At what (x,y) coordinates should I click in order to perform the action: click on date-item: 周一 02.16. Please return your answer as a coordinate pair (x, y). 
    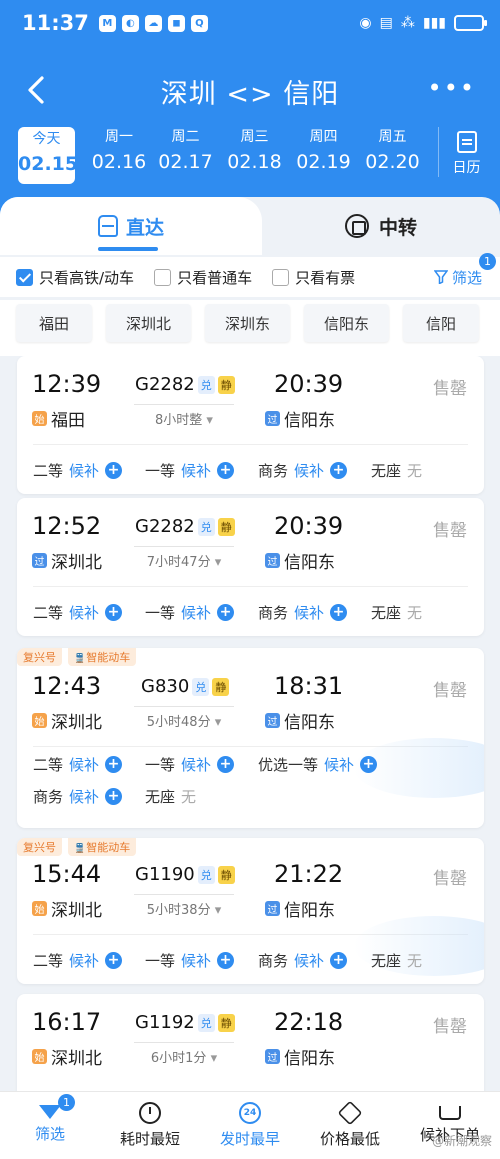
    Looking at the image, I should click on (119, 152).